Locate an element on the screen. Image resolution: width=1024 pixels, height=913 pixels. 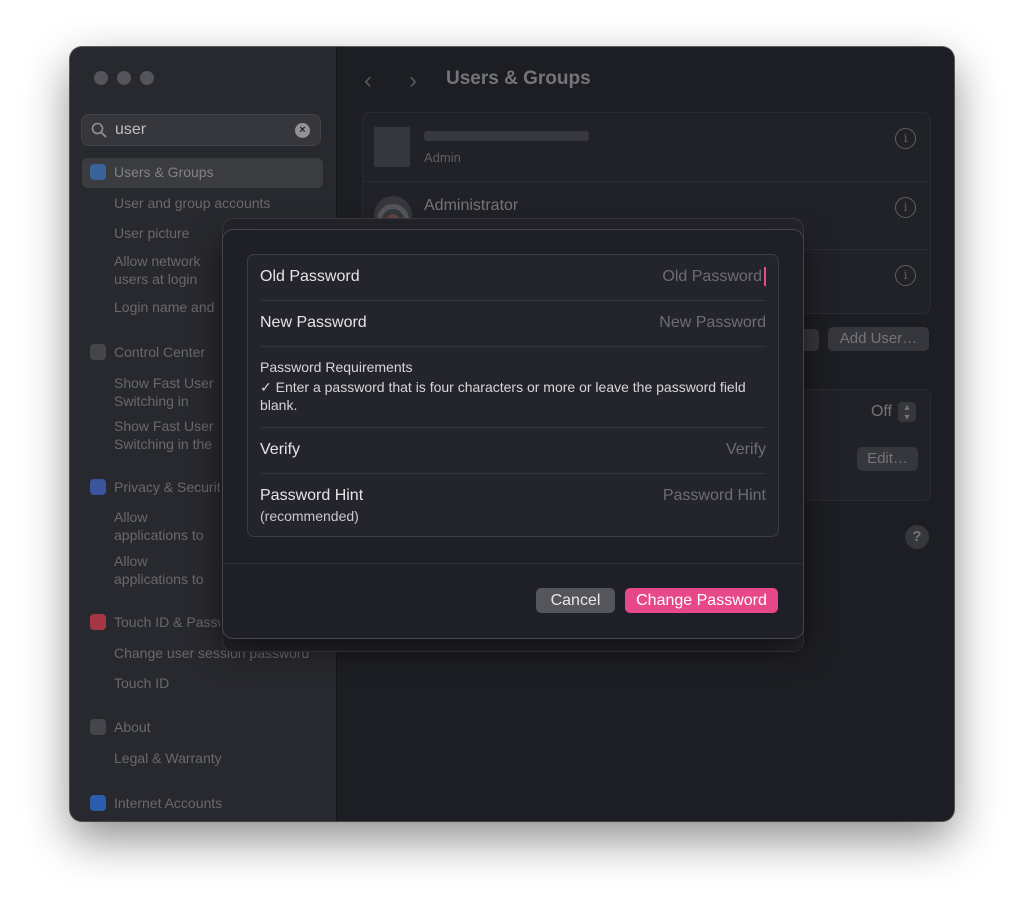
password-hint-input is located at coordinates (666, 496).